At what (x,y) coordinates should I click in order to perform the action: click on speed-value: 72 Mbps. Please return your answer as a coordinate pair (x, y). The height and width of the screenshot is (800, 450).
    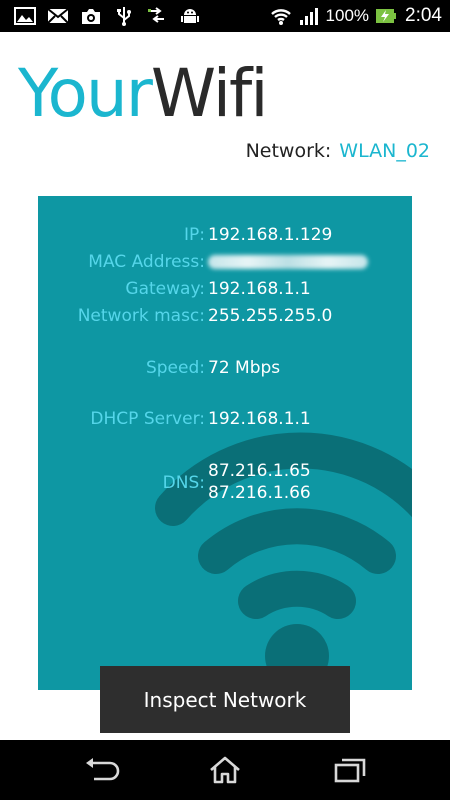
    Looking at the image, I should click on (244, 368).